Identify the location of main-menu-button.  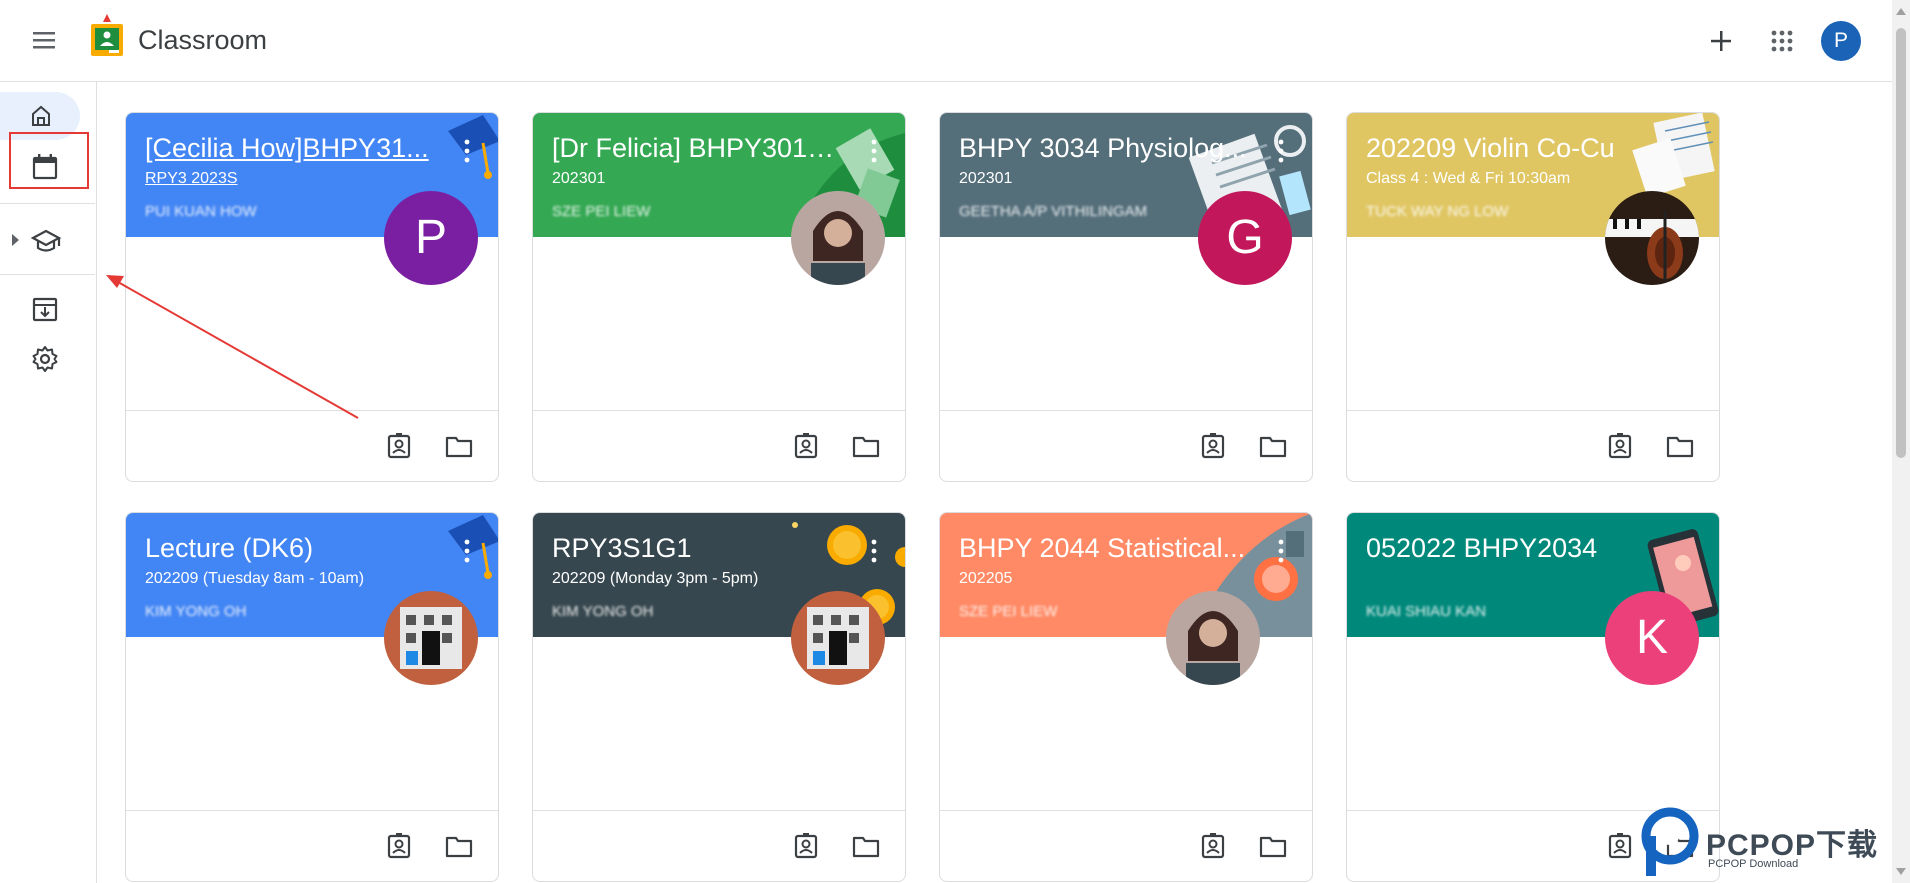
(44, 40).